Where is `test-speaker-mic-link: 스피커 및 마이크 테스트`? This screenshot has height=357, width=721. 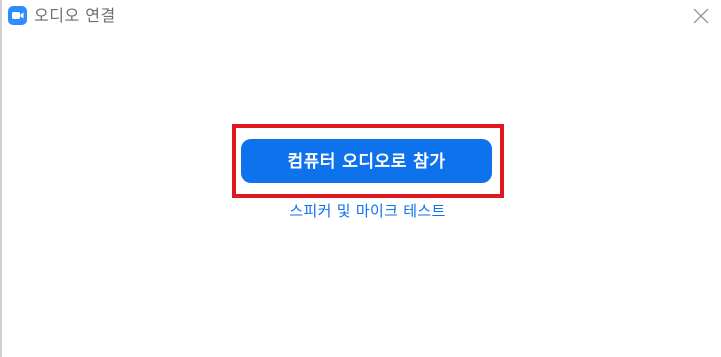 test-speaker-mic-link: 스피커 및 마이크 테스트 is located at coordinates (367, 211).